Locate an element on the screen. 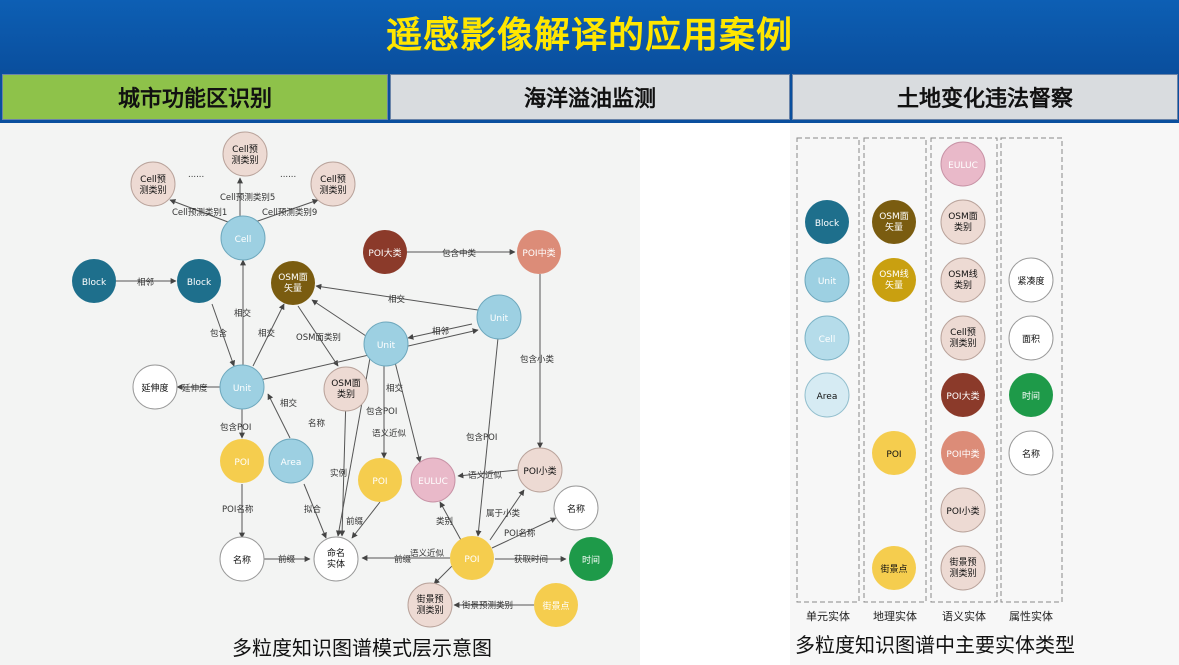 This screenshot has width=1179, height=665. left-caption: 多粒度知识图谱模式层示意图 is located at coordinates (362, 648).